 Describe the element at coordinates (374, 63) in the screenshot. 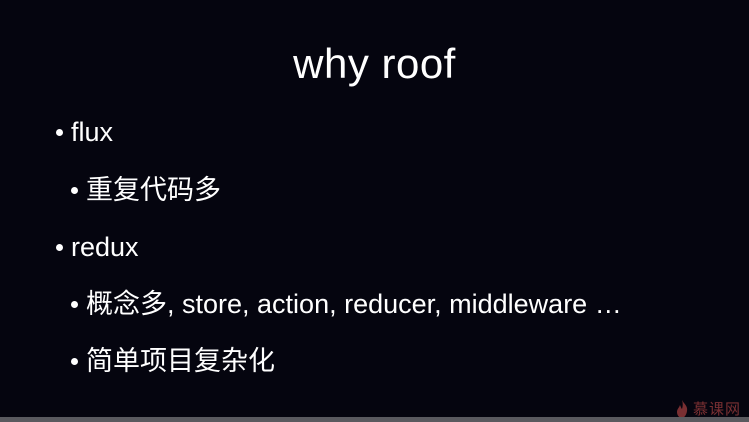

I see `slide-title: why roof` at that location.